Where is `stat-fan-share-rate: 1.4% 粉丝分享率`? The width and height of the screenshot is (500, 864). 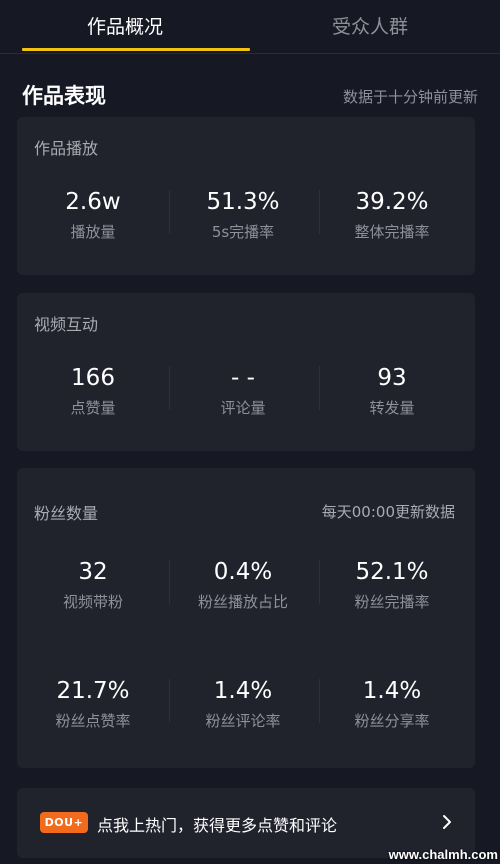
stat-fan-share-rate: 1.4% 粉丝分享率 is located at coordinates (392, 703).